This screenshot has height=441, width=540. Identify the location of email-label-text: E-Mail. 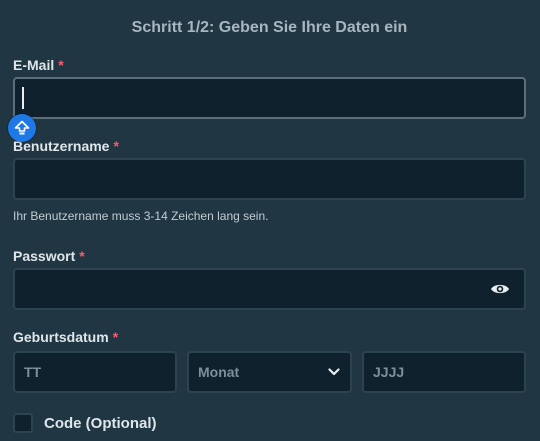
(34, 65).